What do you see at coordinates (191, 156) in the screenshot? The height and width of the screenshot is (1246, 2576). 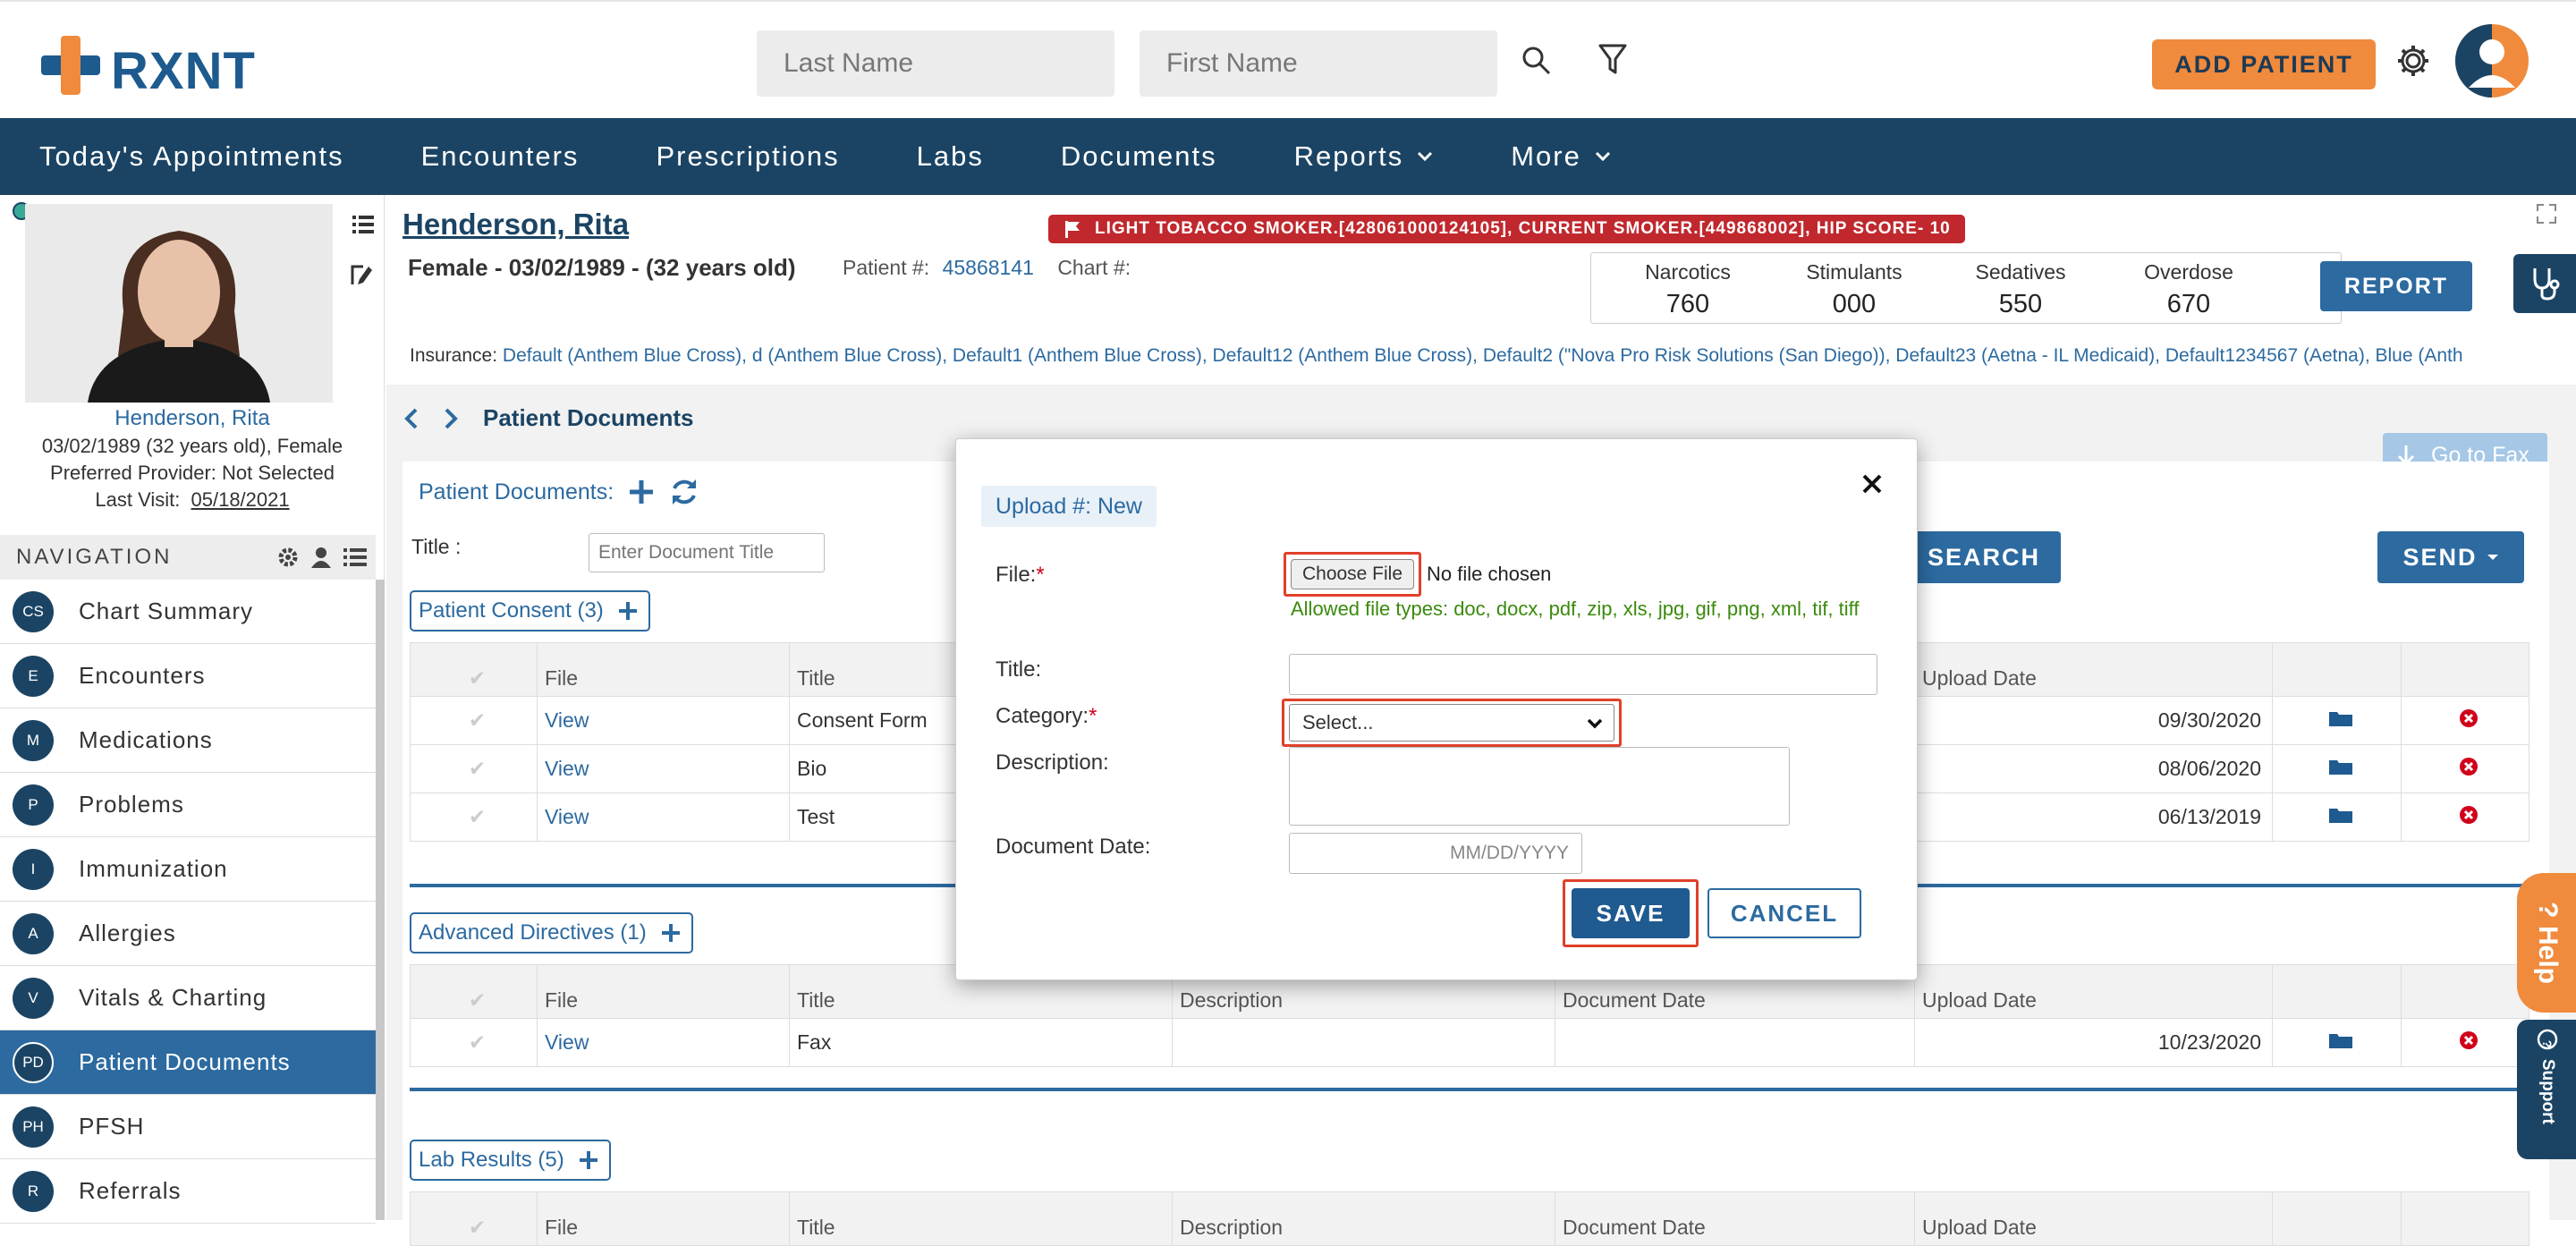 I see `nav-todays-appointments: Today's Appointments` at bounding box center [191, 156].